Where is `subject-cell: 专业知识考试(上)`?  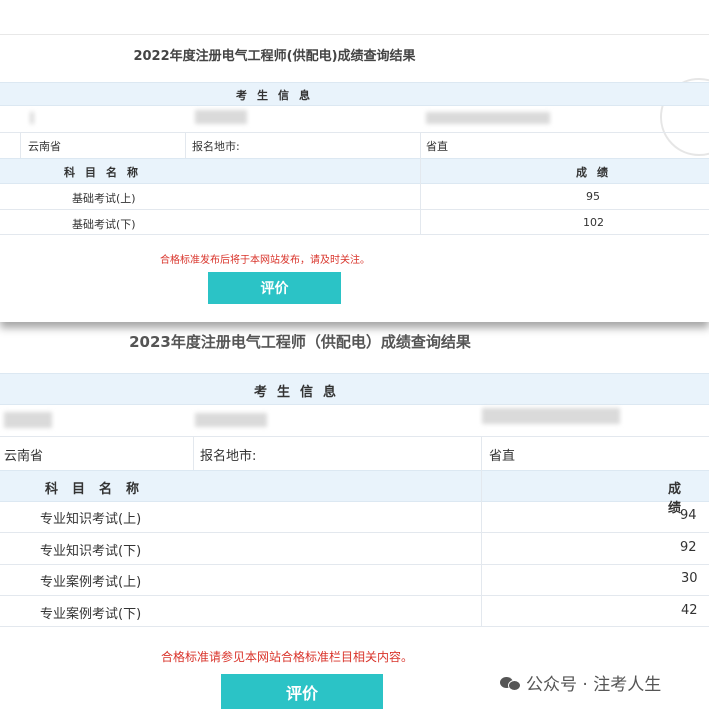
subject-cell: 专业知识考试(上) is located at coordinates (91, 519).